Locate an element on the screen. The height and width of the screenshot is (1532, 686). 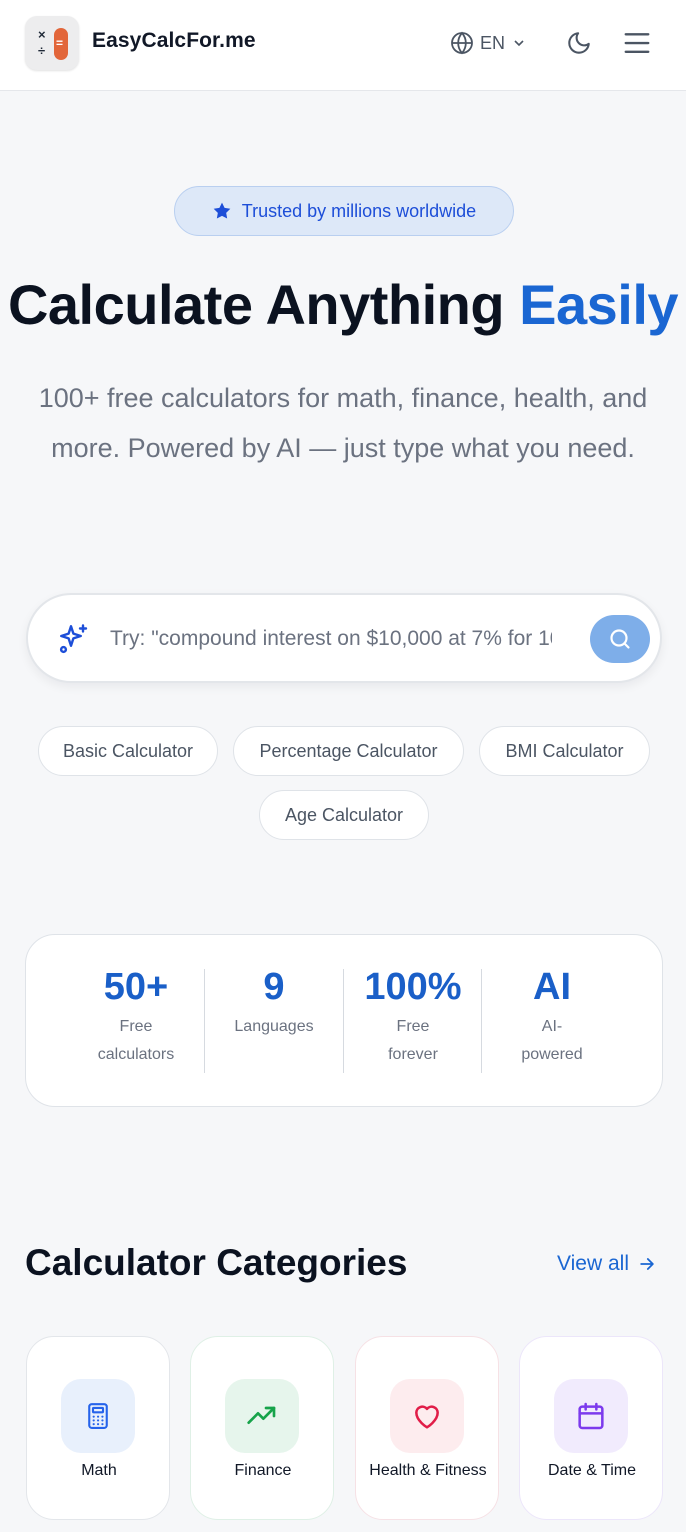
brand-name: EasyCalcFor.me is located at coordinates (174, 41).